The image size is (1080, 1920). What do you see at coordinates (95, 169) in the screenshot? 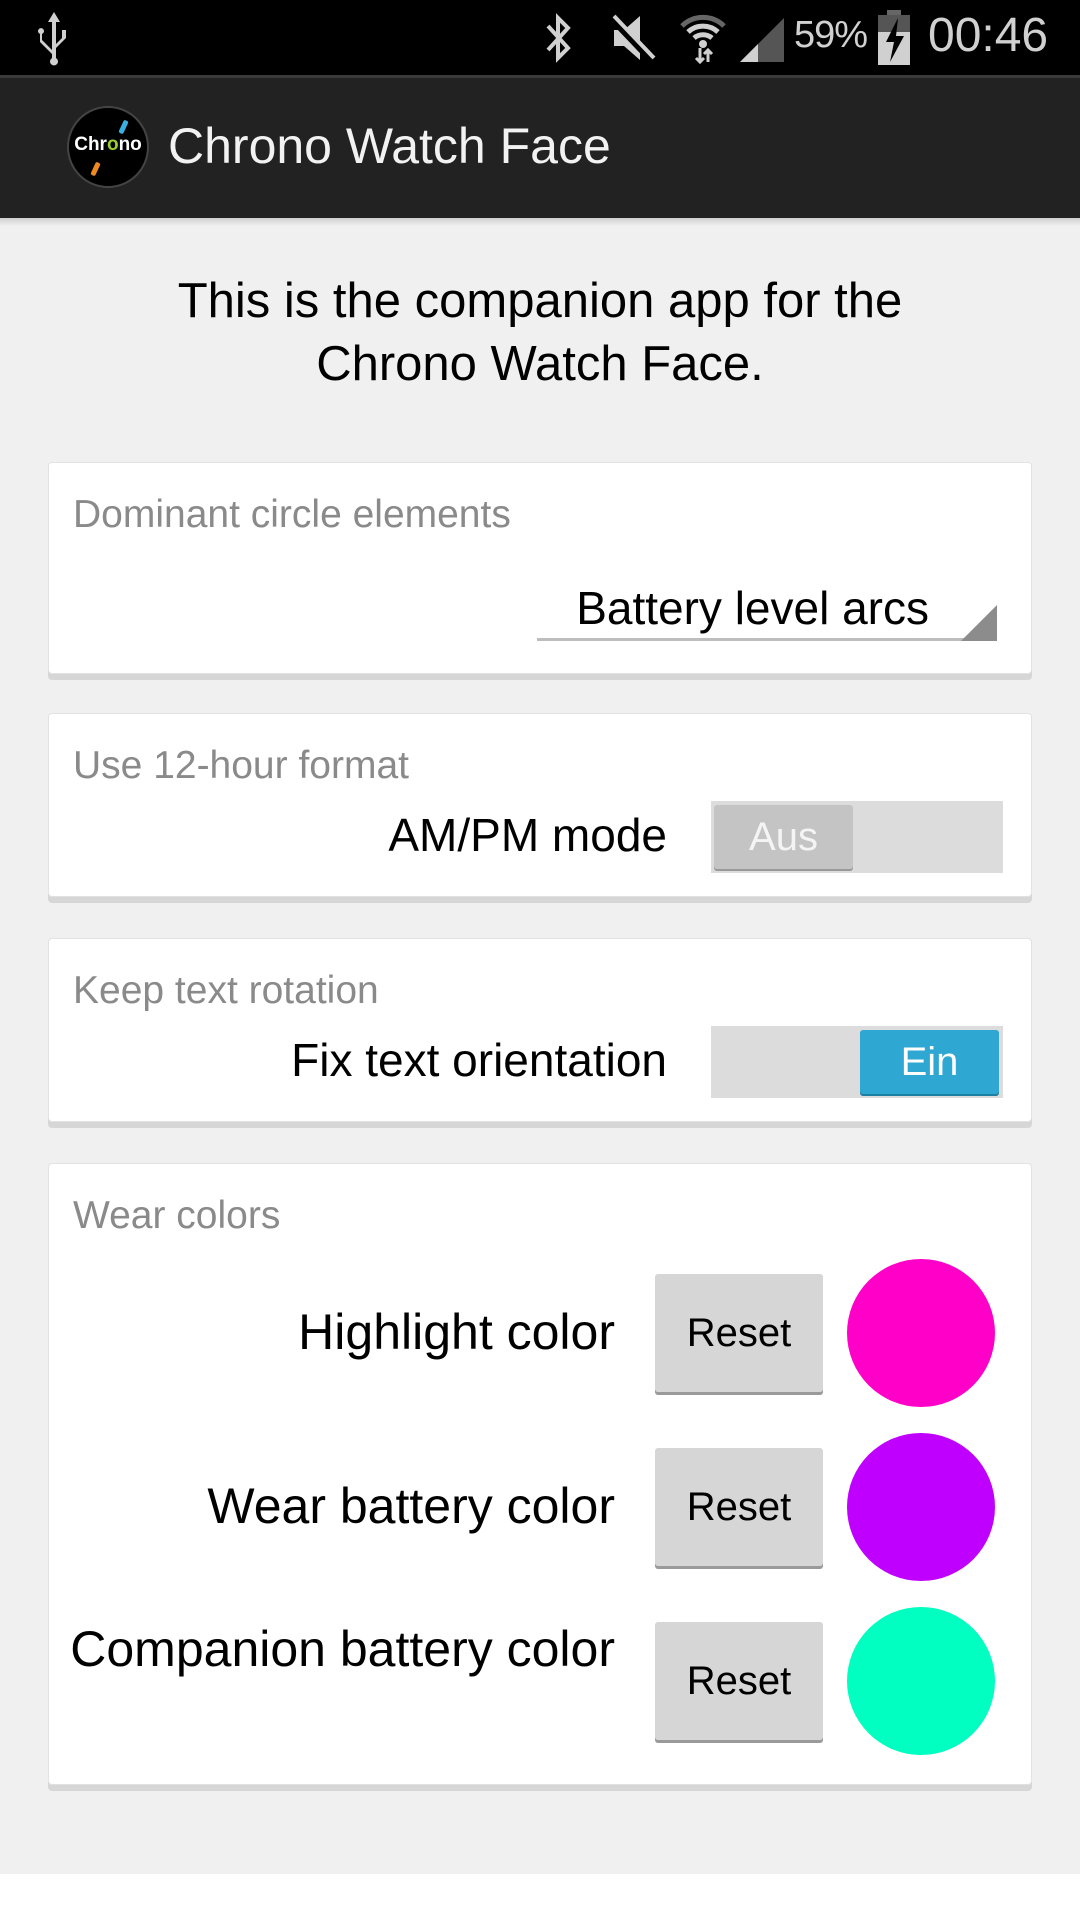
I see `logo-tick-orange` at bounding box center [95, 169].